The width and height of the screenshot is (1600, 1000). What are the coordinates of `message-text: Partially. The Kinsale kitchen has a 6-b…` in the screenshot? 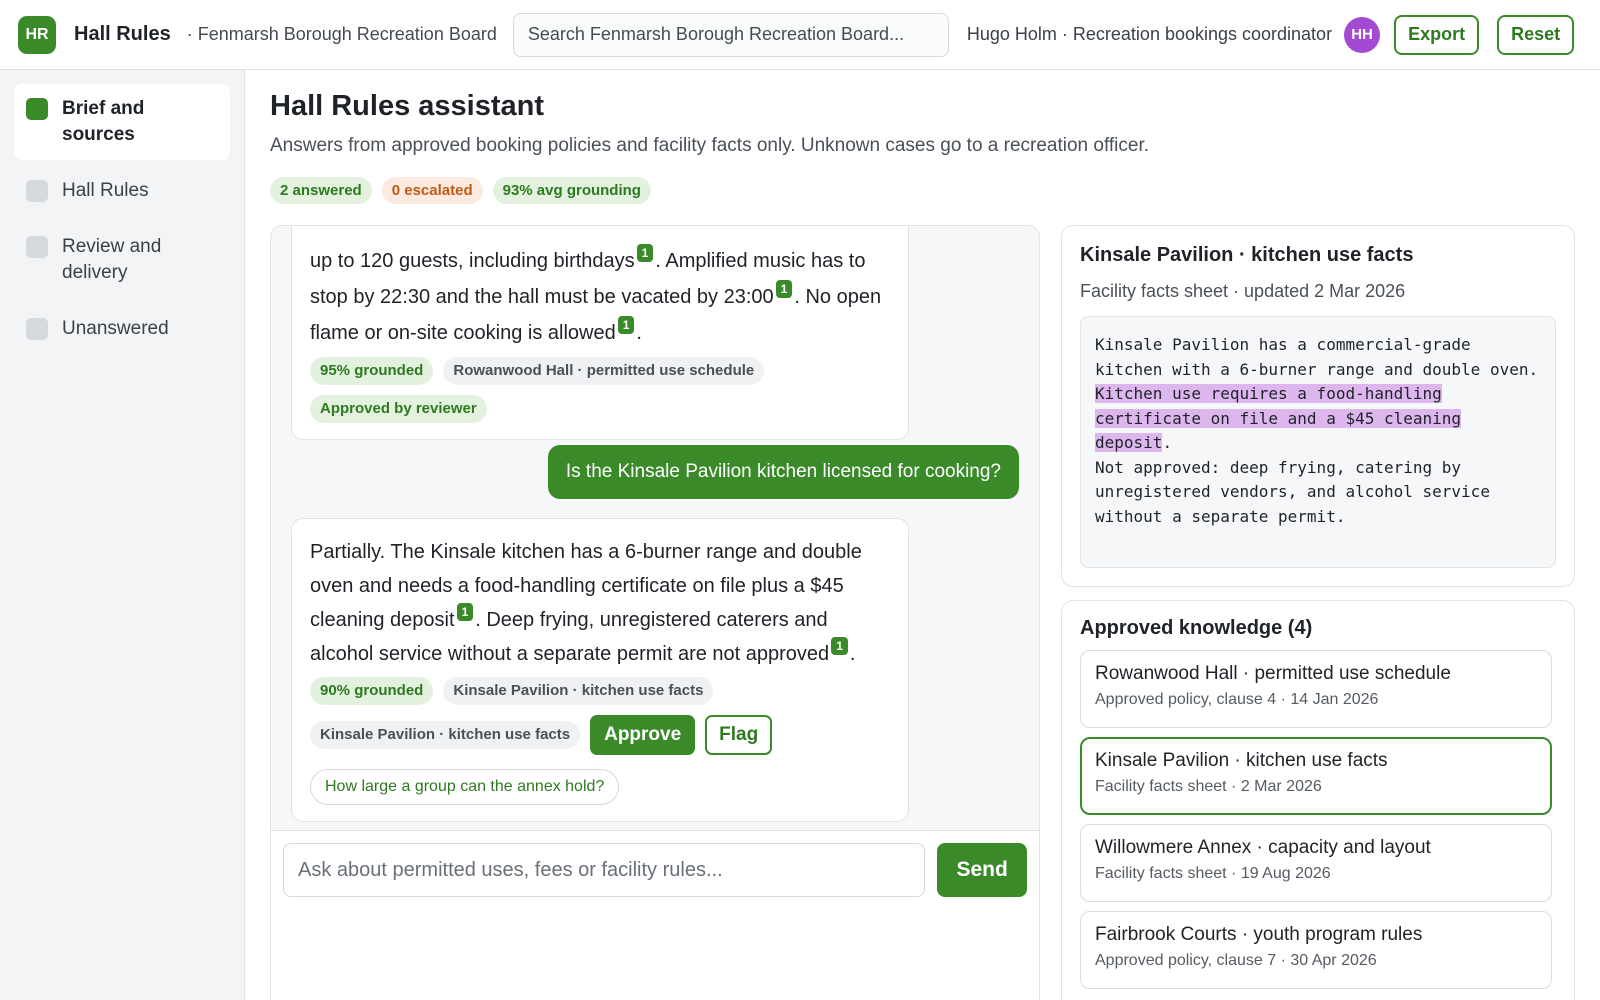 It's located at (600, 603).